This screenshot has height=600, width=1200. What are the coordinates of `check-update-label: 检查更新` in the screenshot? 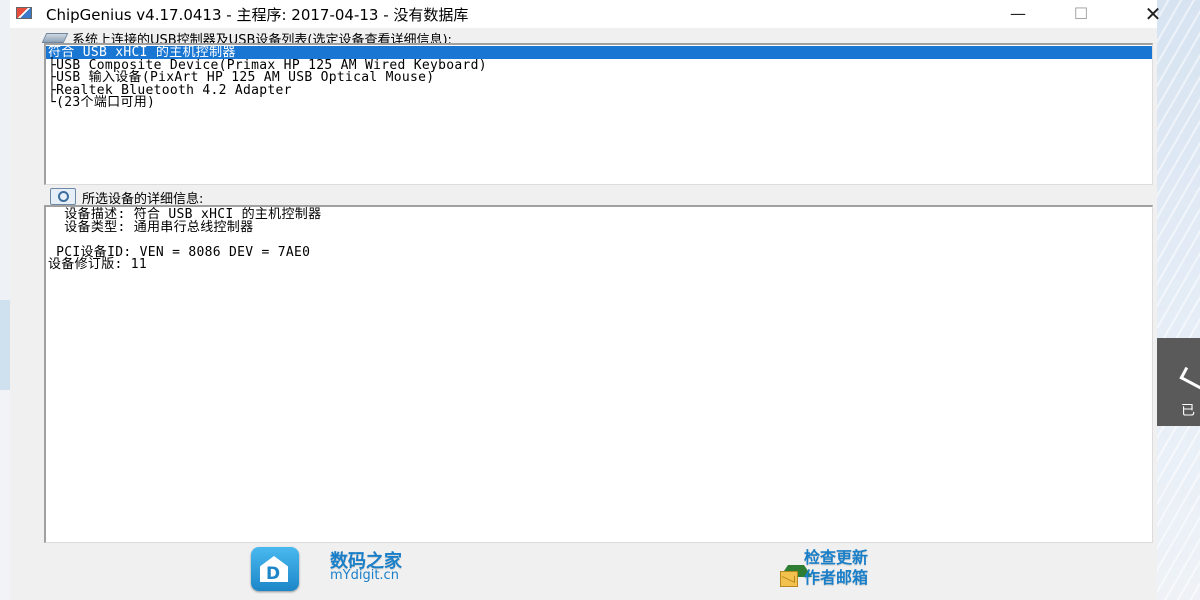 It's located at (836, 557).